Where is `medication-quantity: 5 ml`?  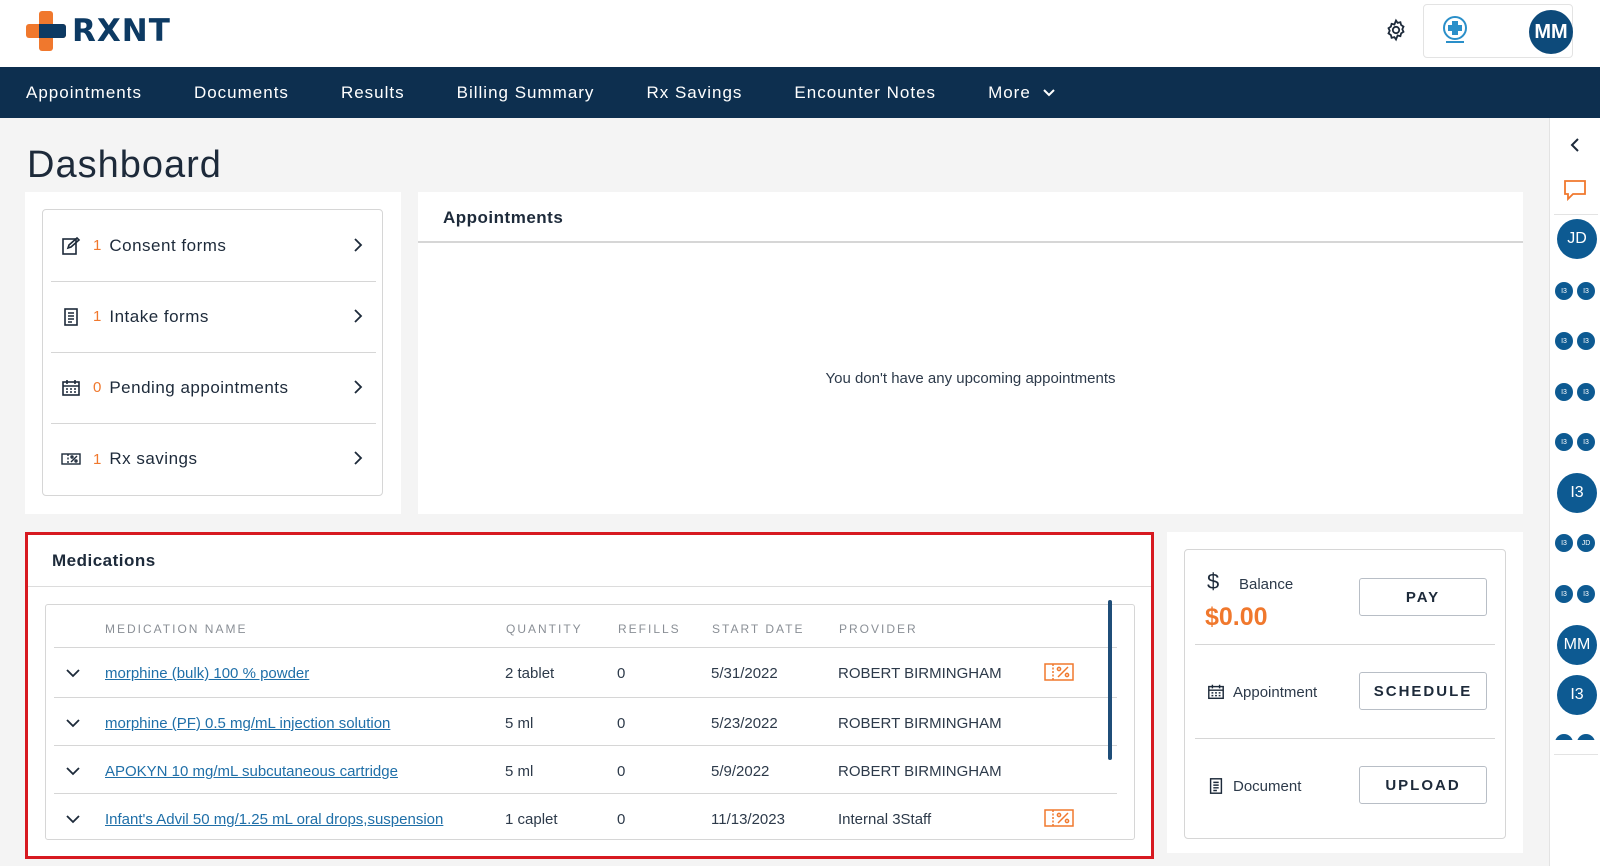
medication-quantity: 5 ml is located at coordinates (519, 723).